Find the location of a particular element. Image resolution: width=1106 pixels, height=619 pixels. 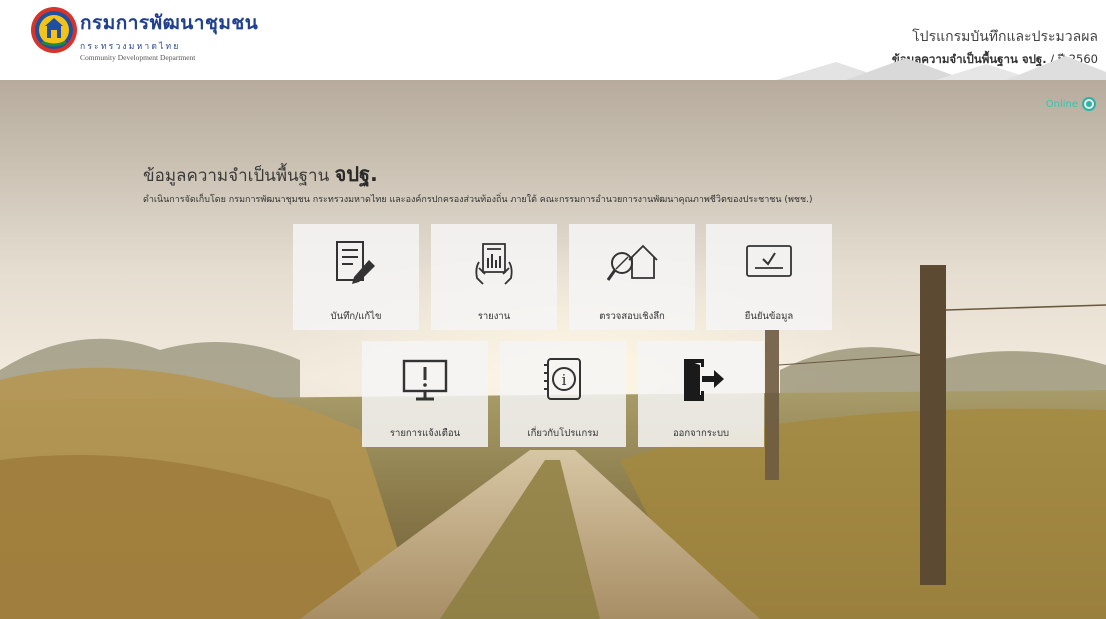

menu-tile-label: รายงาน is located at coordinates (494, 316).